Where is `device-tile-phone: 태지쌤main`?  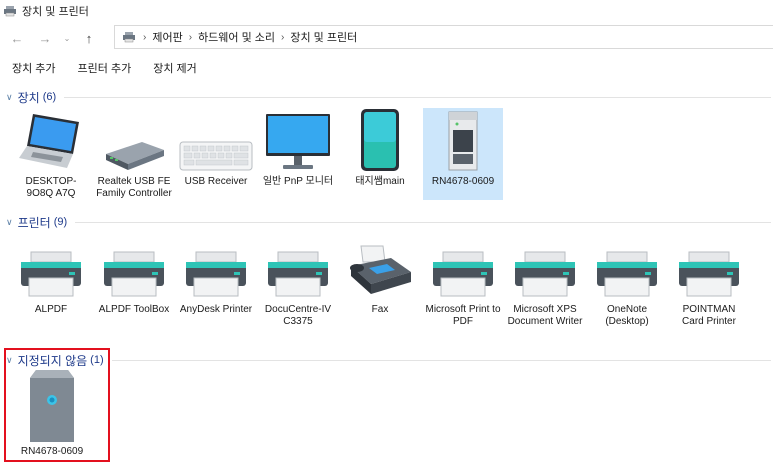
device-tile-phone: 태지쌤main is located at coordinates (380, 148).